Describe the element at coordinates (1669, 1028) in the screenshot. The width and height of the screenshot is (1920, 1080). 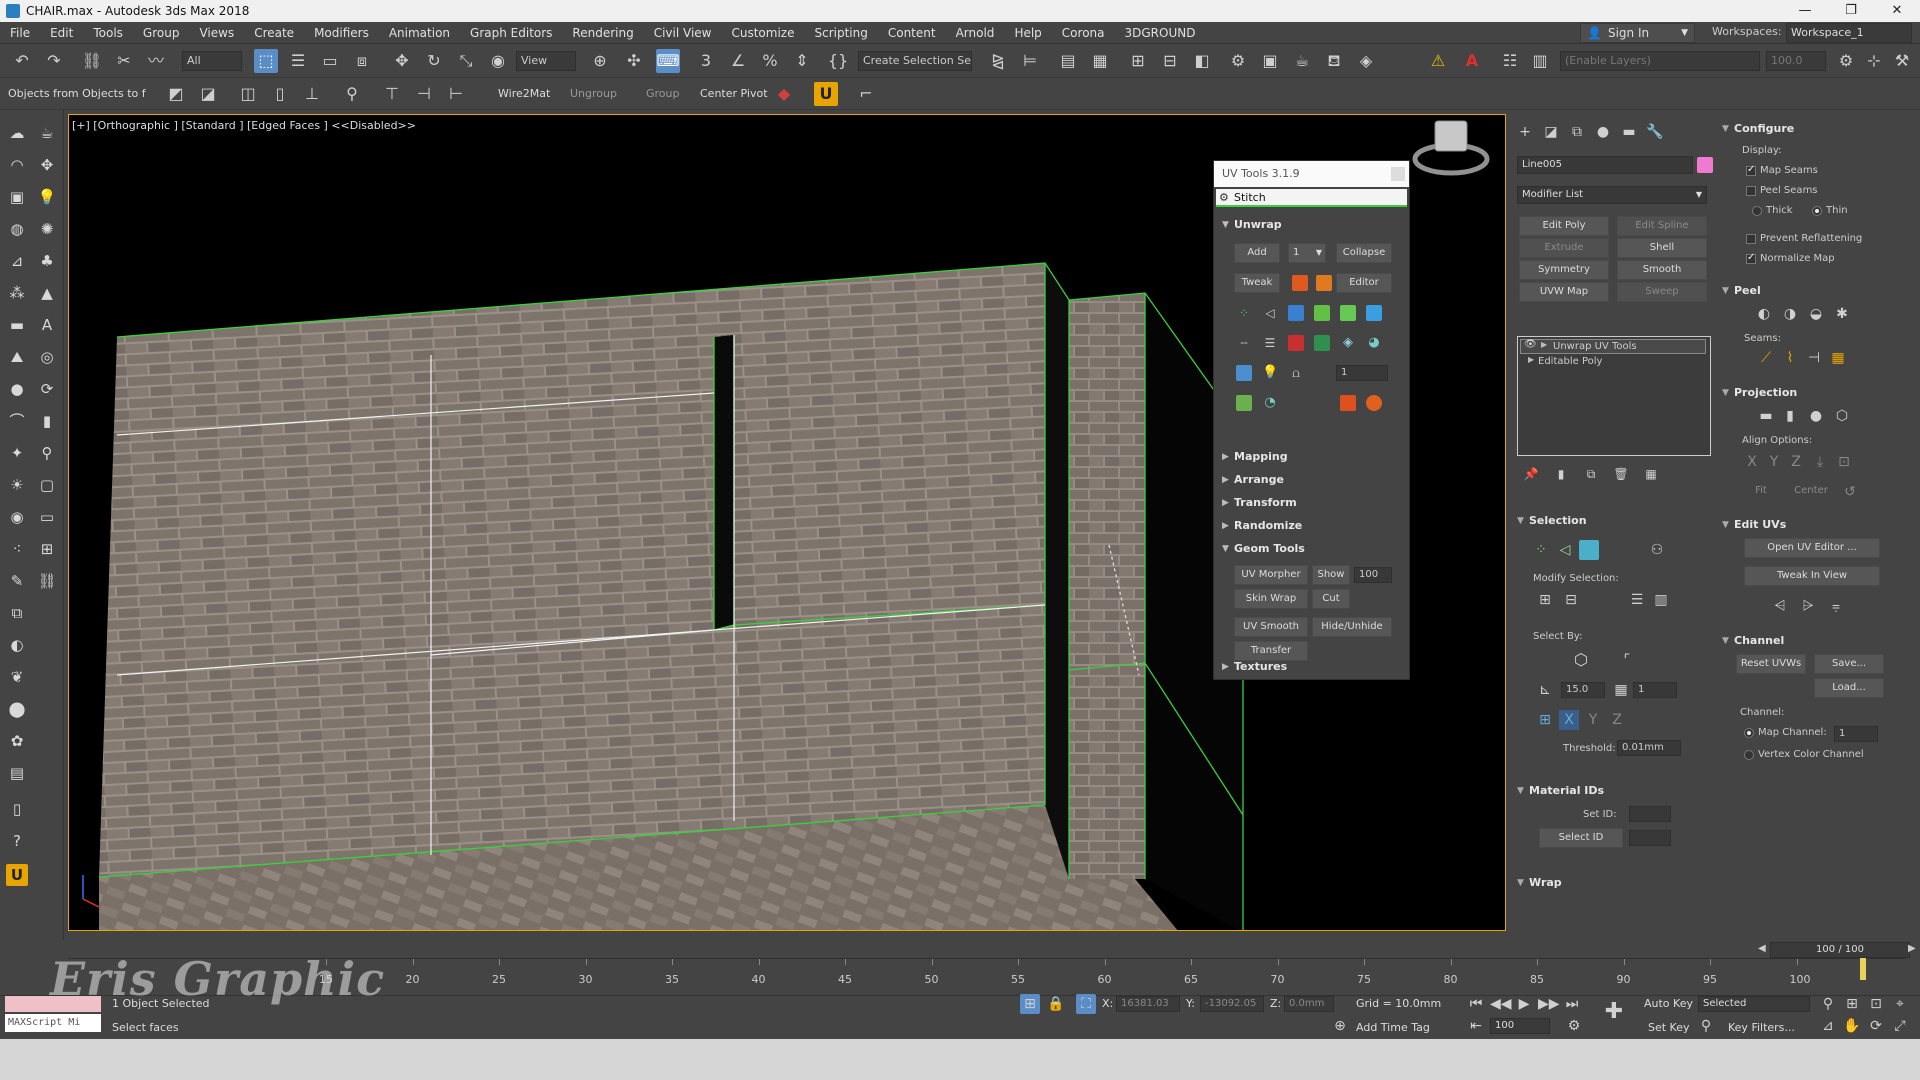
I see `set-key-button: Set Key` at that location.